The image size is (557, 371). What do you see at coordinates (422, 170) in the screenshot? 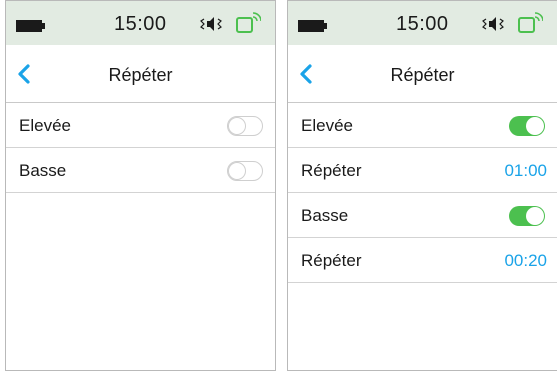
I see `row-repeter-elevee: Répéter 01:00` at bounding box center [422, 170].